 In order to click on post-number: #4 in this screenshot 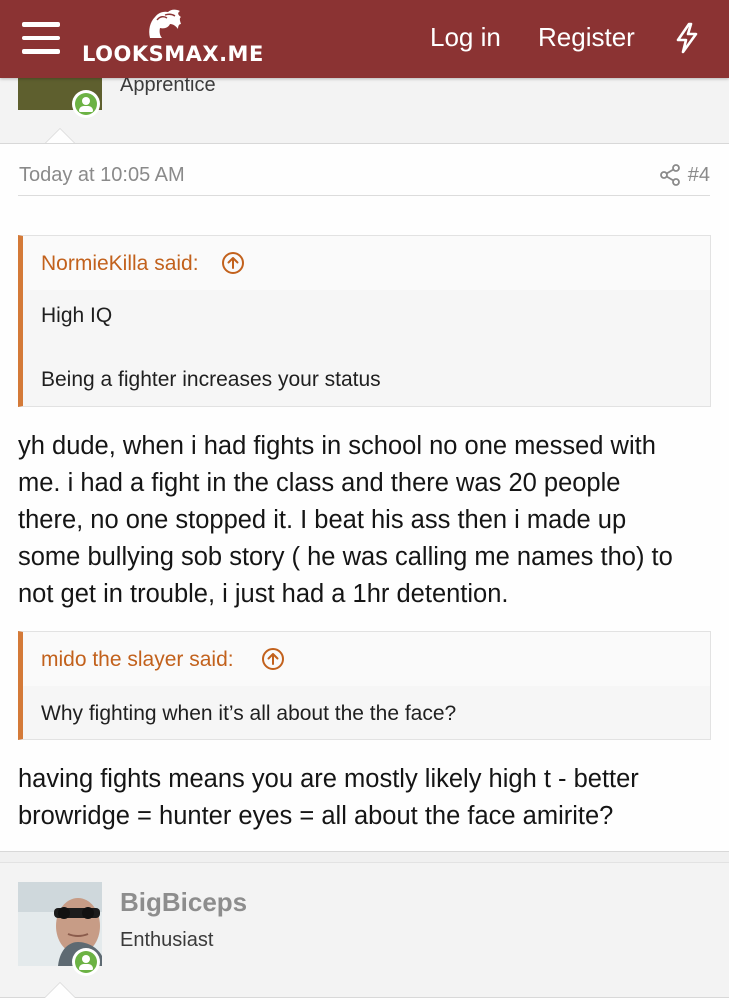, I will do `click(699, 175)`.